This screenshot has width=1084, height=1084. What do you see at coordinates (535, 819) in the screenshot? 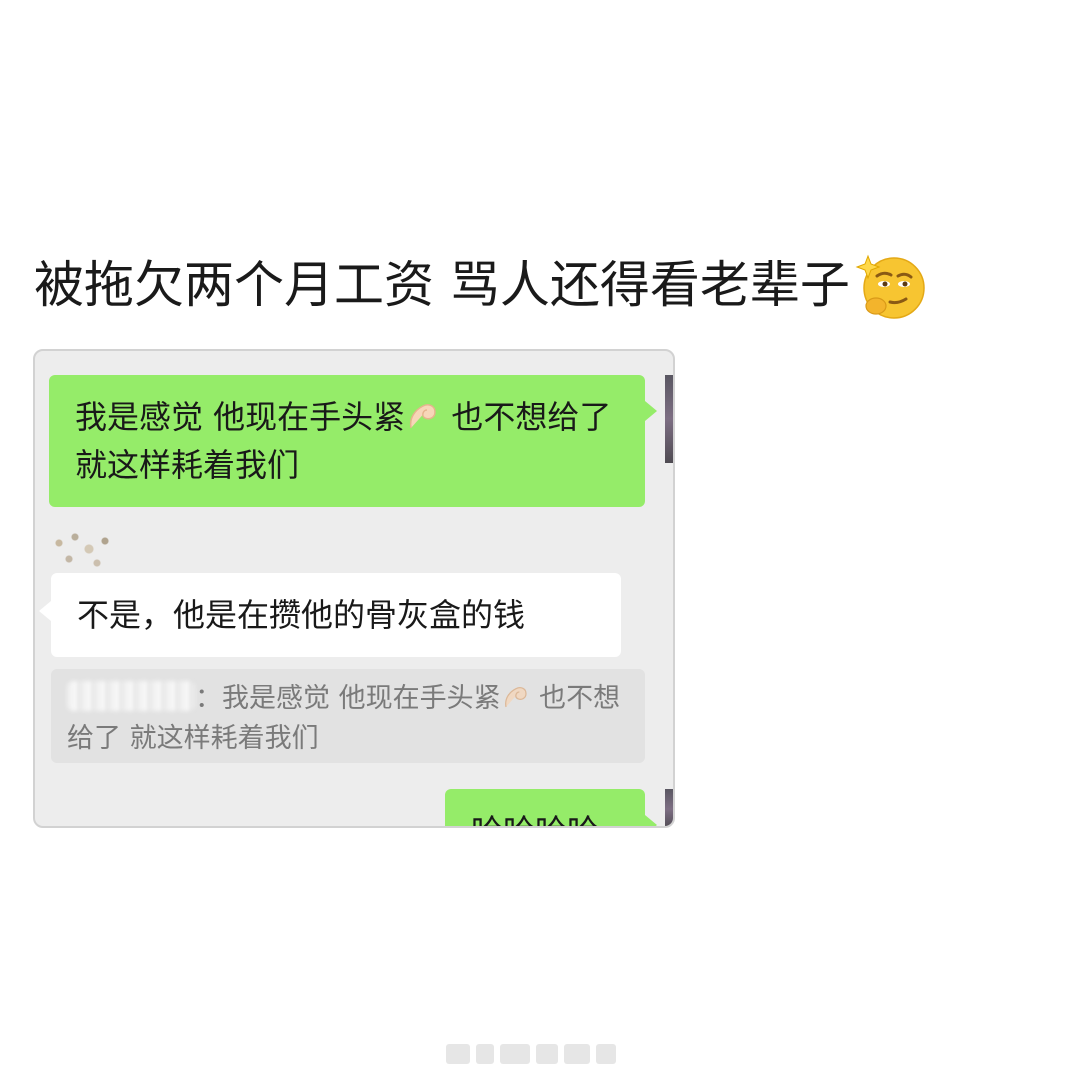
I see `message-text: 哈哈哈哈` at bounding box center [535, 819].